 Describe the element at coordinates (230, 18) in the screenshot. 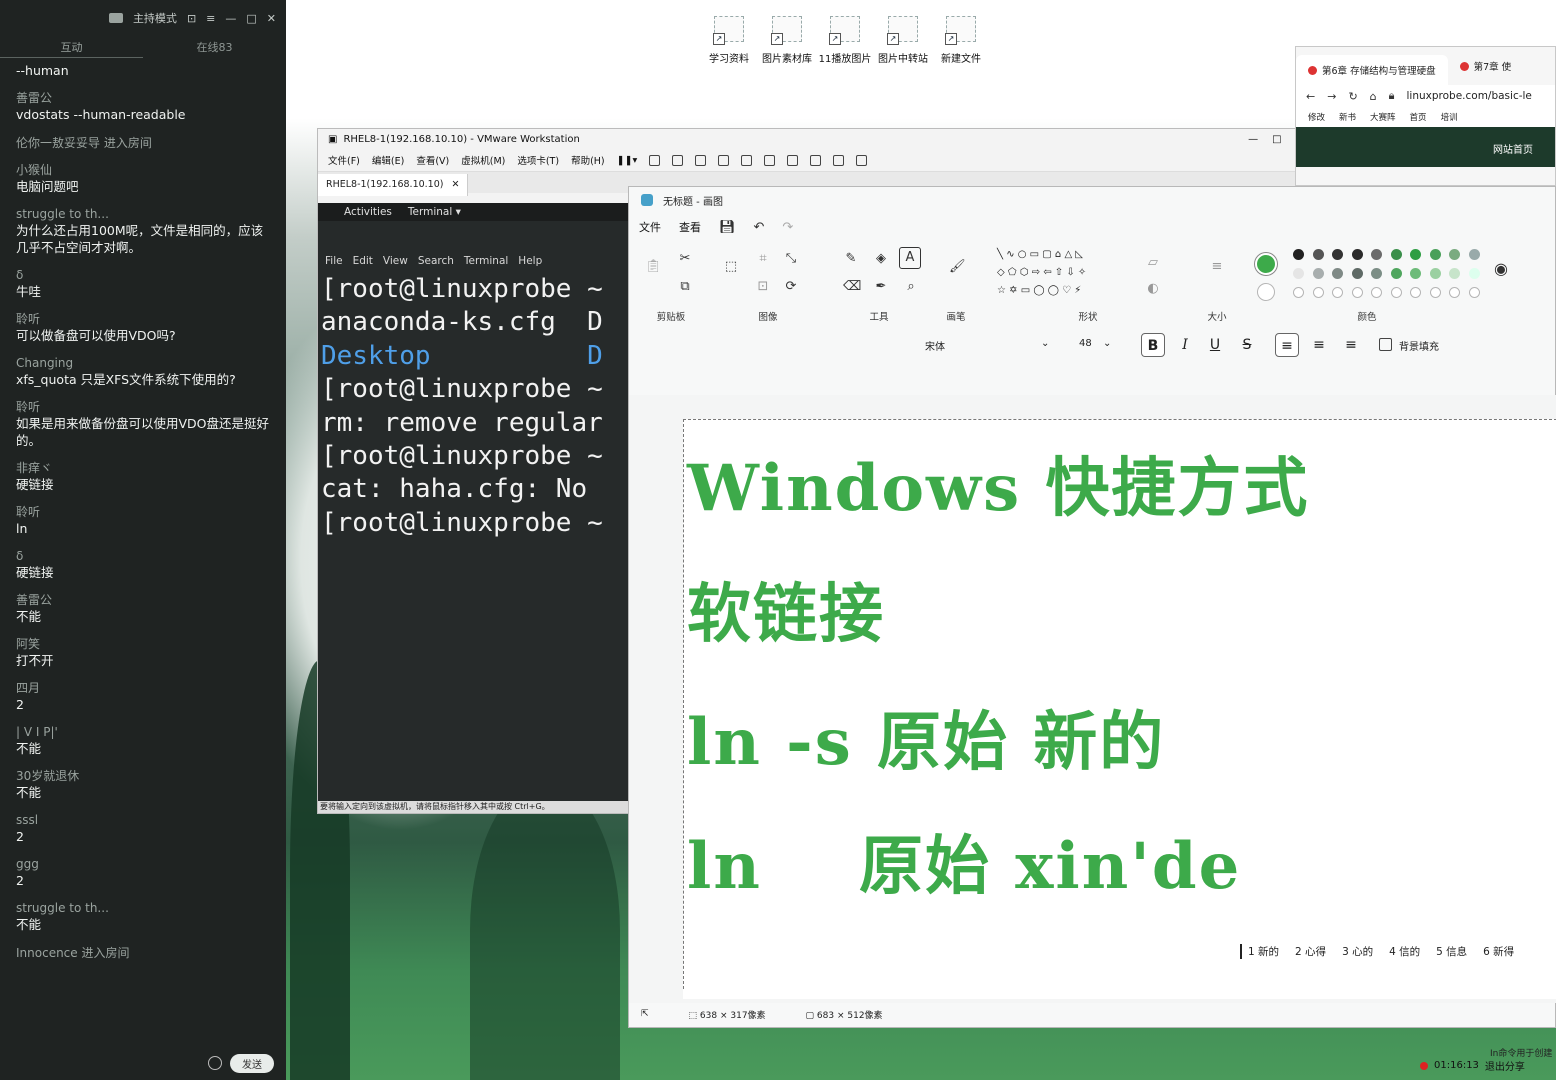

I see `minimize-icon: —` at that location.